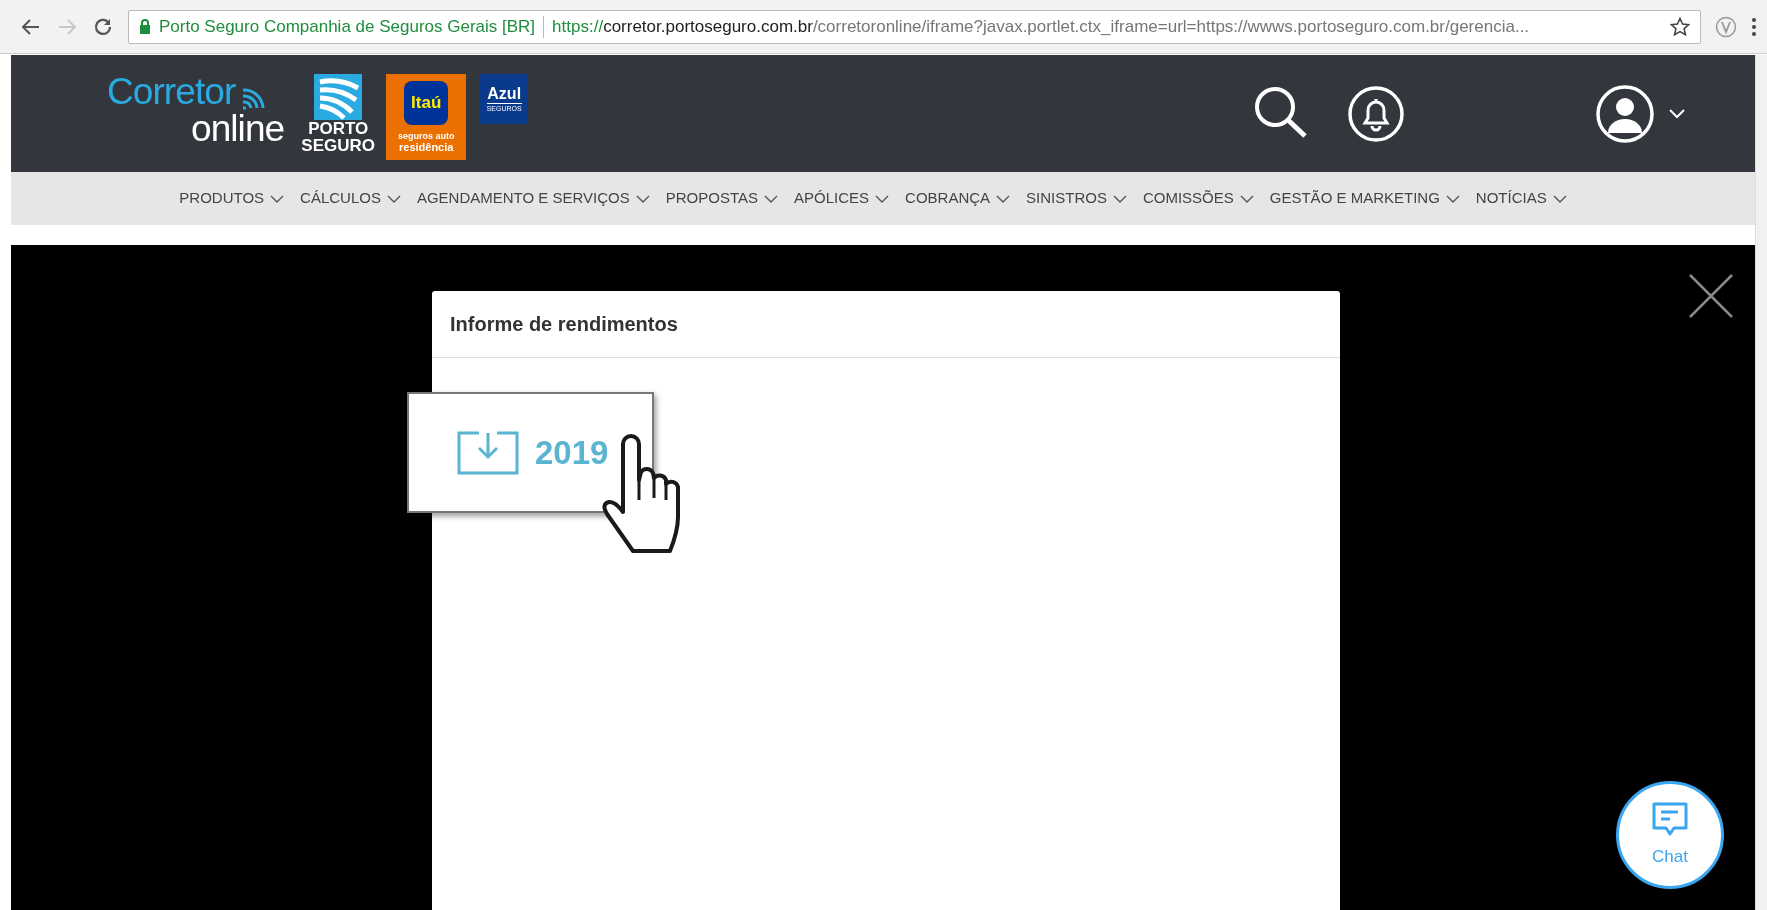 This screenshot has width=1767, height=910. I want to click on logo-text: online, so click(237, 128).